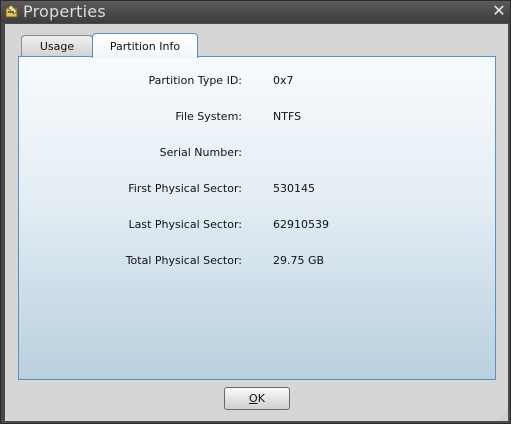  What do you see at coordinates (208, 116) in the screenshot?
I see `file-system-label: File System:` at bounding box center [208, 116].